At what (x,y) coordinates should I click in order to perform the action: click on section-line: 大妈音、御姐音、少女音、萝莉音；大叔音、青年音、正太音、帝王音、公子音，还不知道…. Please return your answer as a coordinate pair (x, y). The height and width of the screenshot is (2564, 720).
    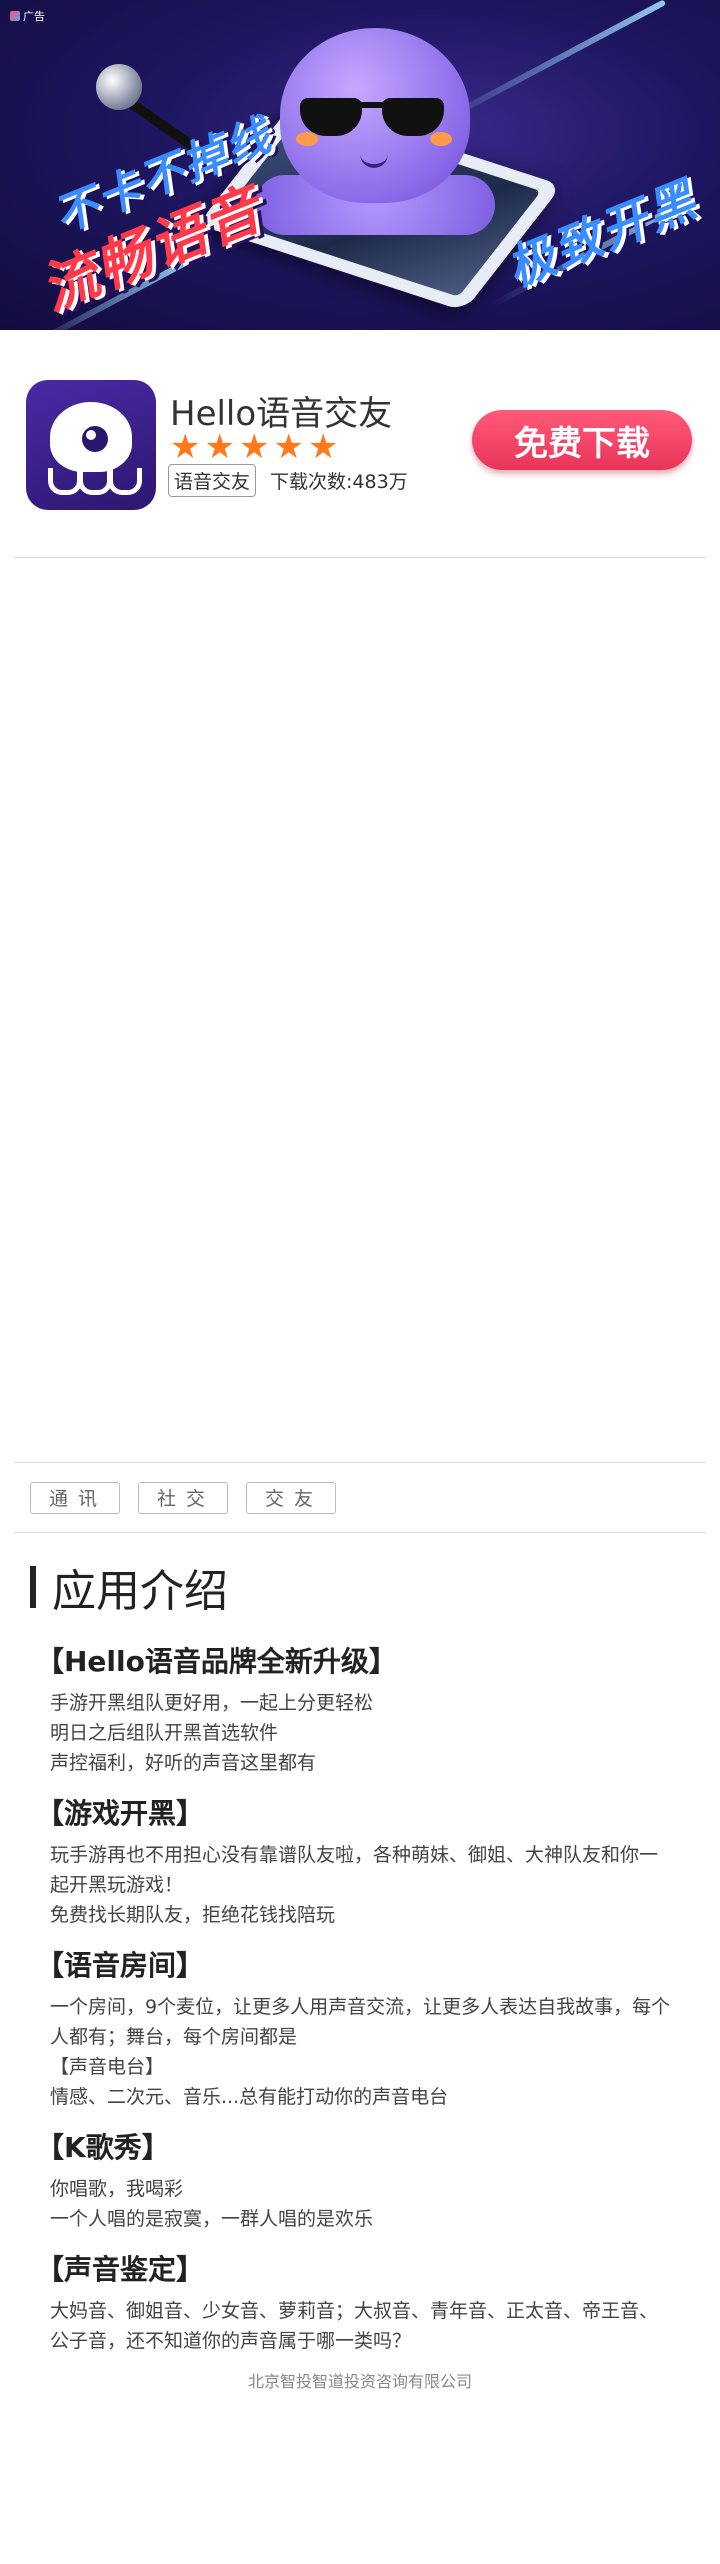
    Looking at the image, I should click on (354, 2326).